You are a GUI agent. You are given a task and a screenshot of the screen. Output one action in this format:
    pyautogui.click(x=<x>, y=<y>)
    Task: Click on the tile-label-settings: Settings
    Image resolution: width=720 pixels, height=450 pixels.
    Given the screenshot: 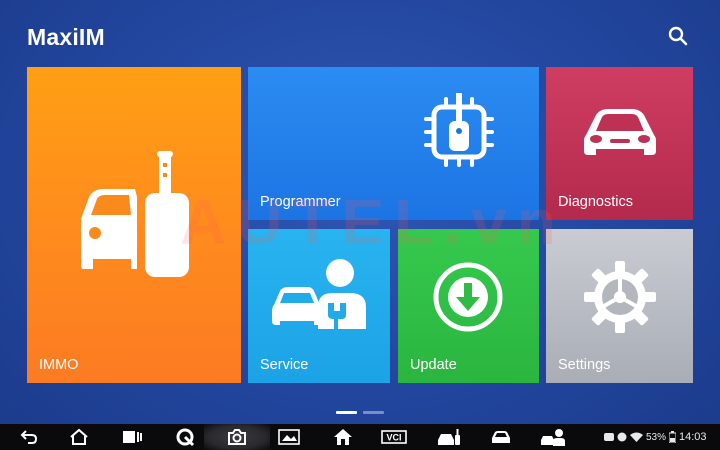 What is the action you would take?
    pyautogui.click(x=584, y=365)
    